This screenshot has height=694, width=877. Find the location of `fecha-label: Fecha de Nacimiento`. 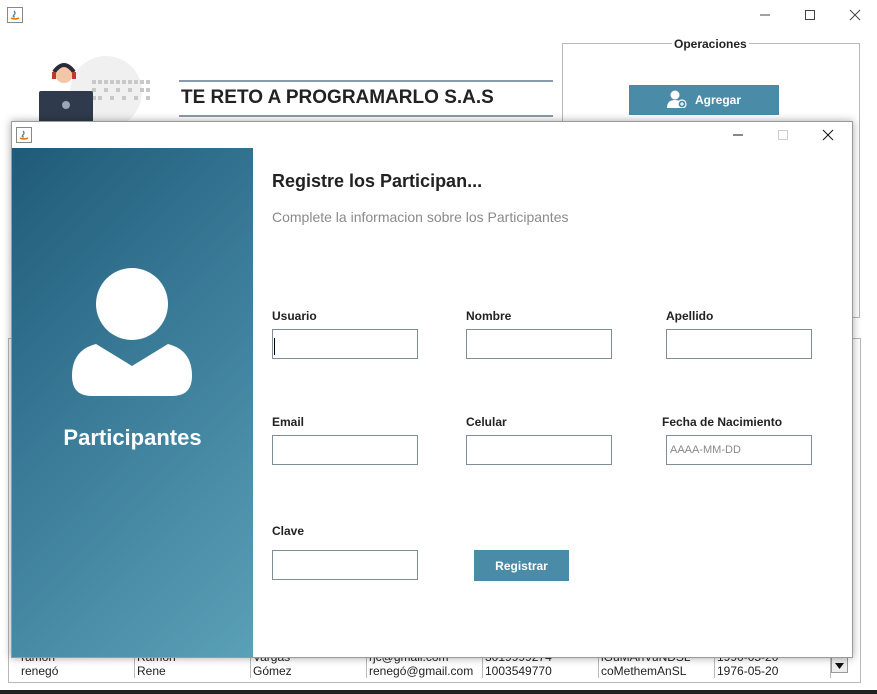

fecha-label: Fecha de Nacimiento is located at coordinates (722, 422).